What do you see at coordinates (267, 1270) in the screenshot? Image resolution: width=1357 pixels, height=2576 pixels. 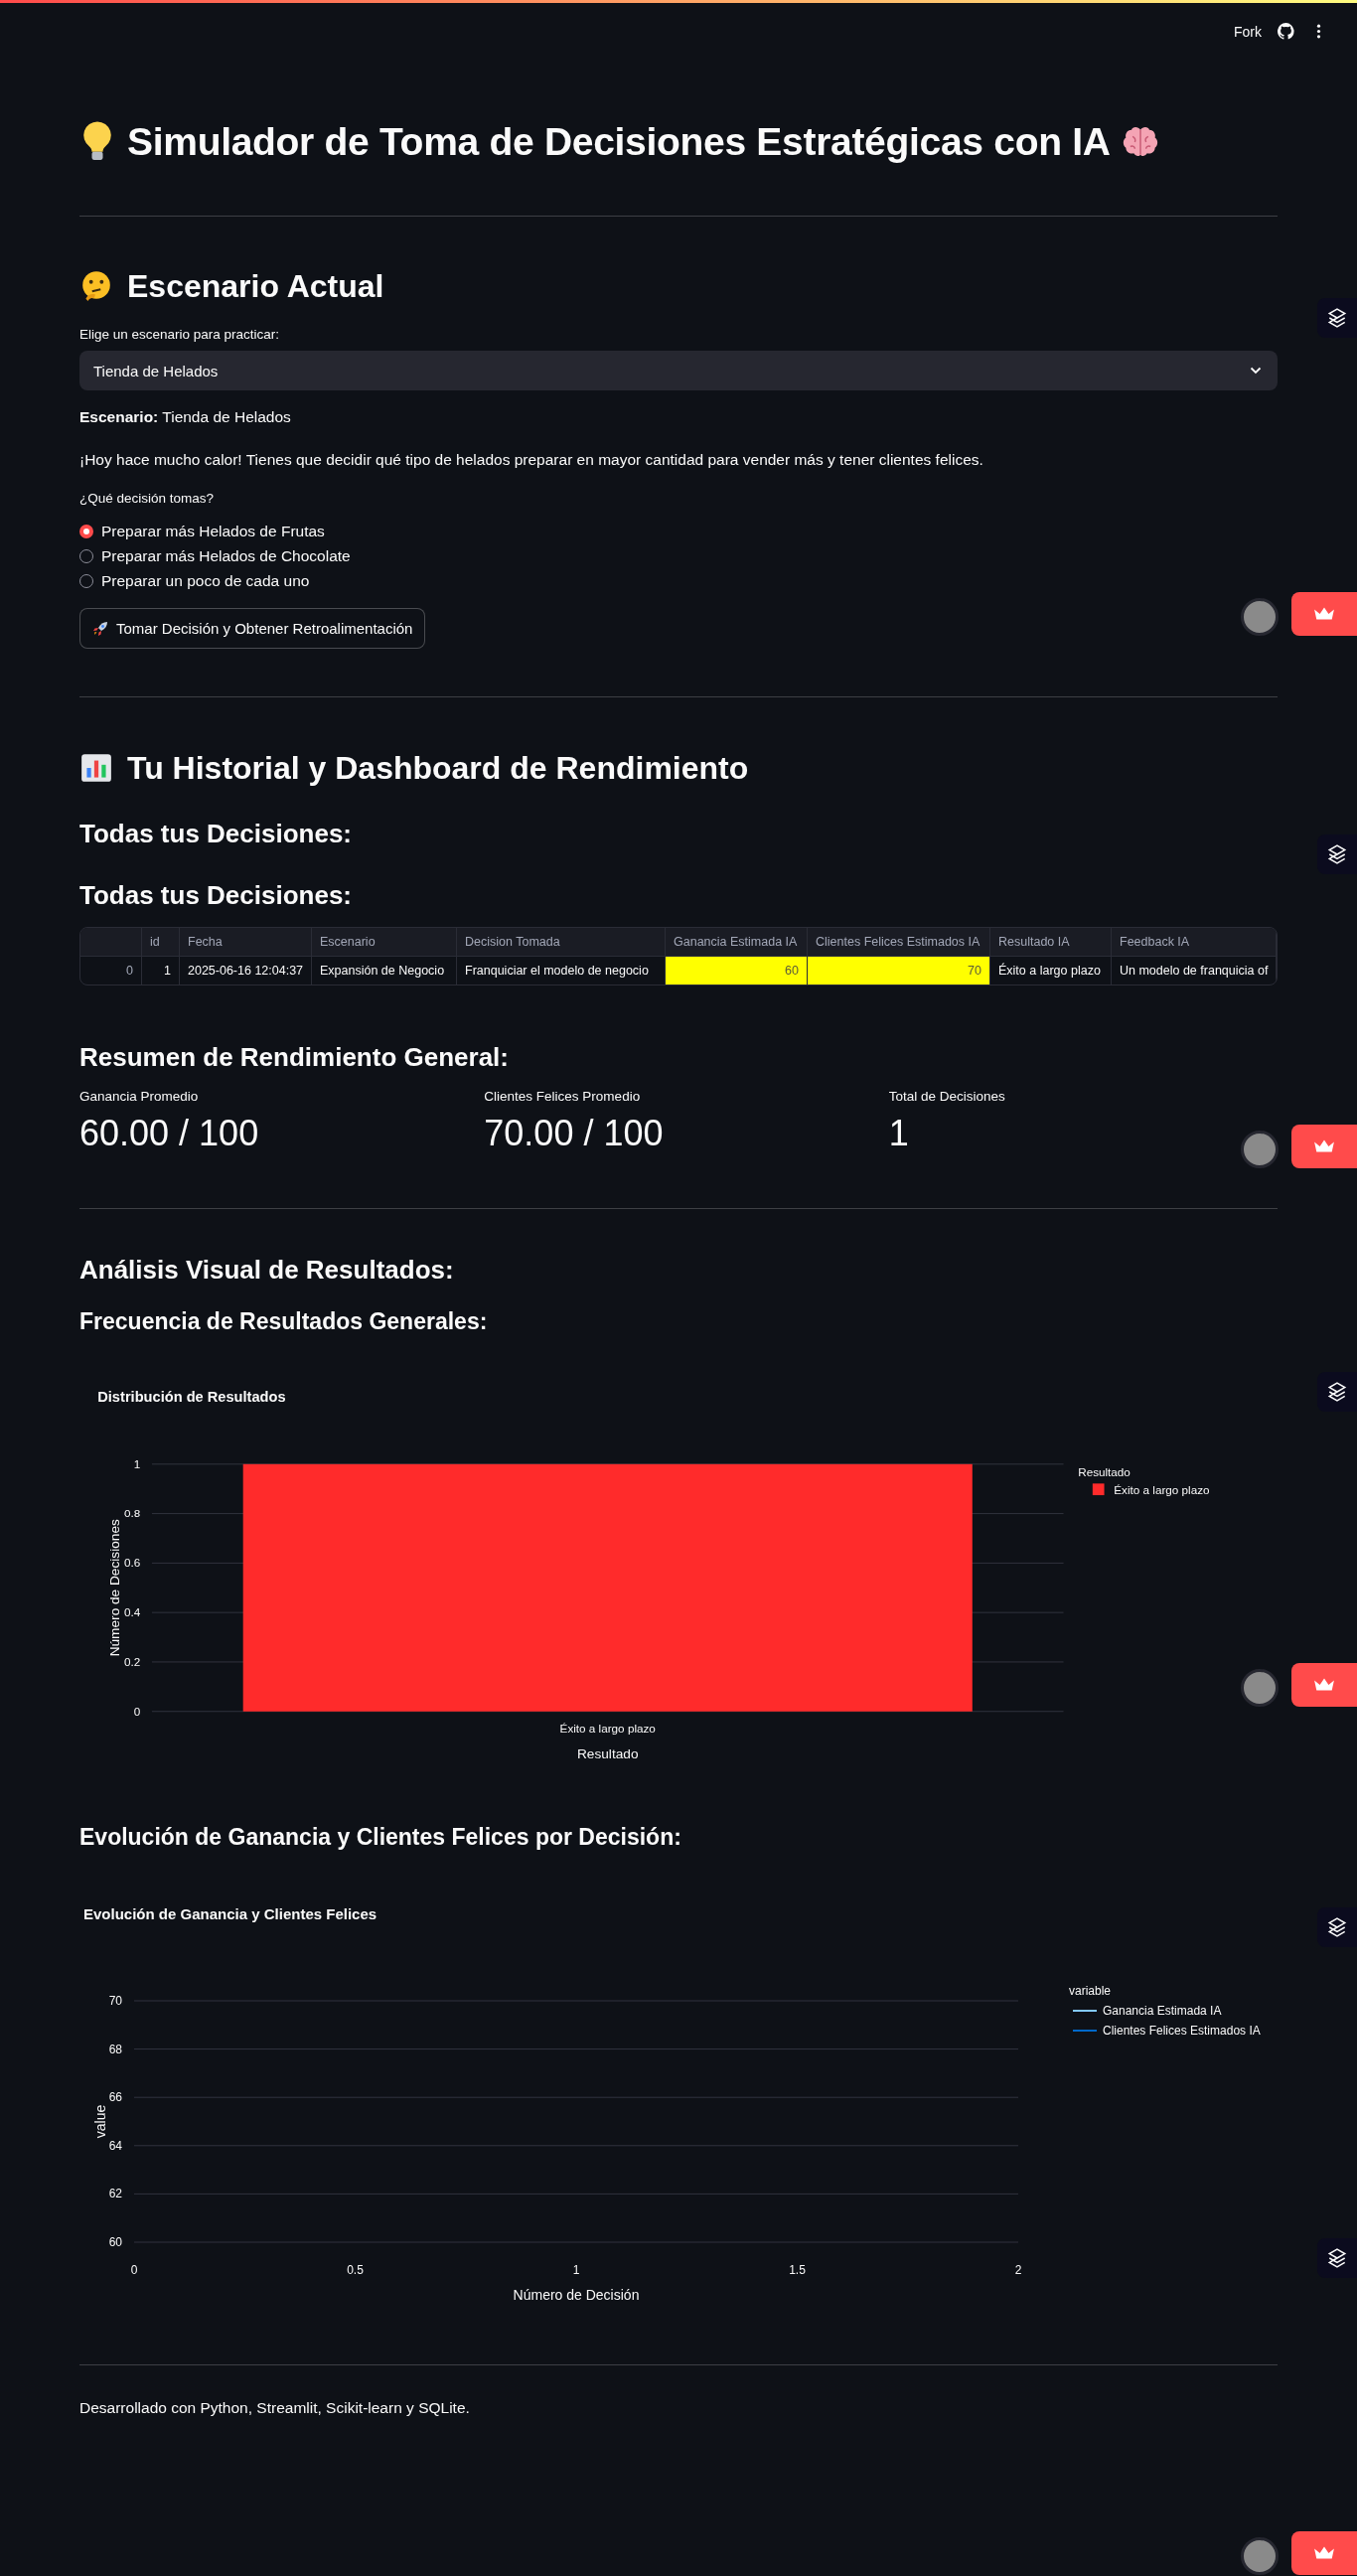 I see `subsection-heading: Análisis Visual de Resultados:` at bounding box center [267, 1270].